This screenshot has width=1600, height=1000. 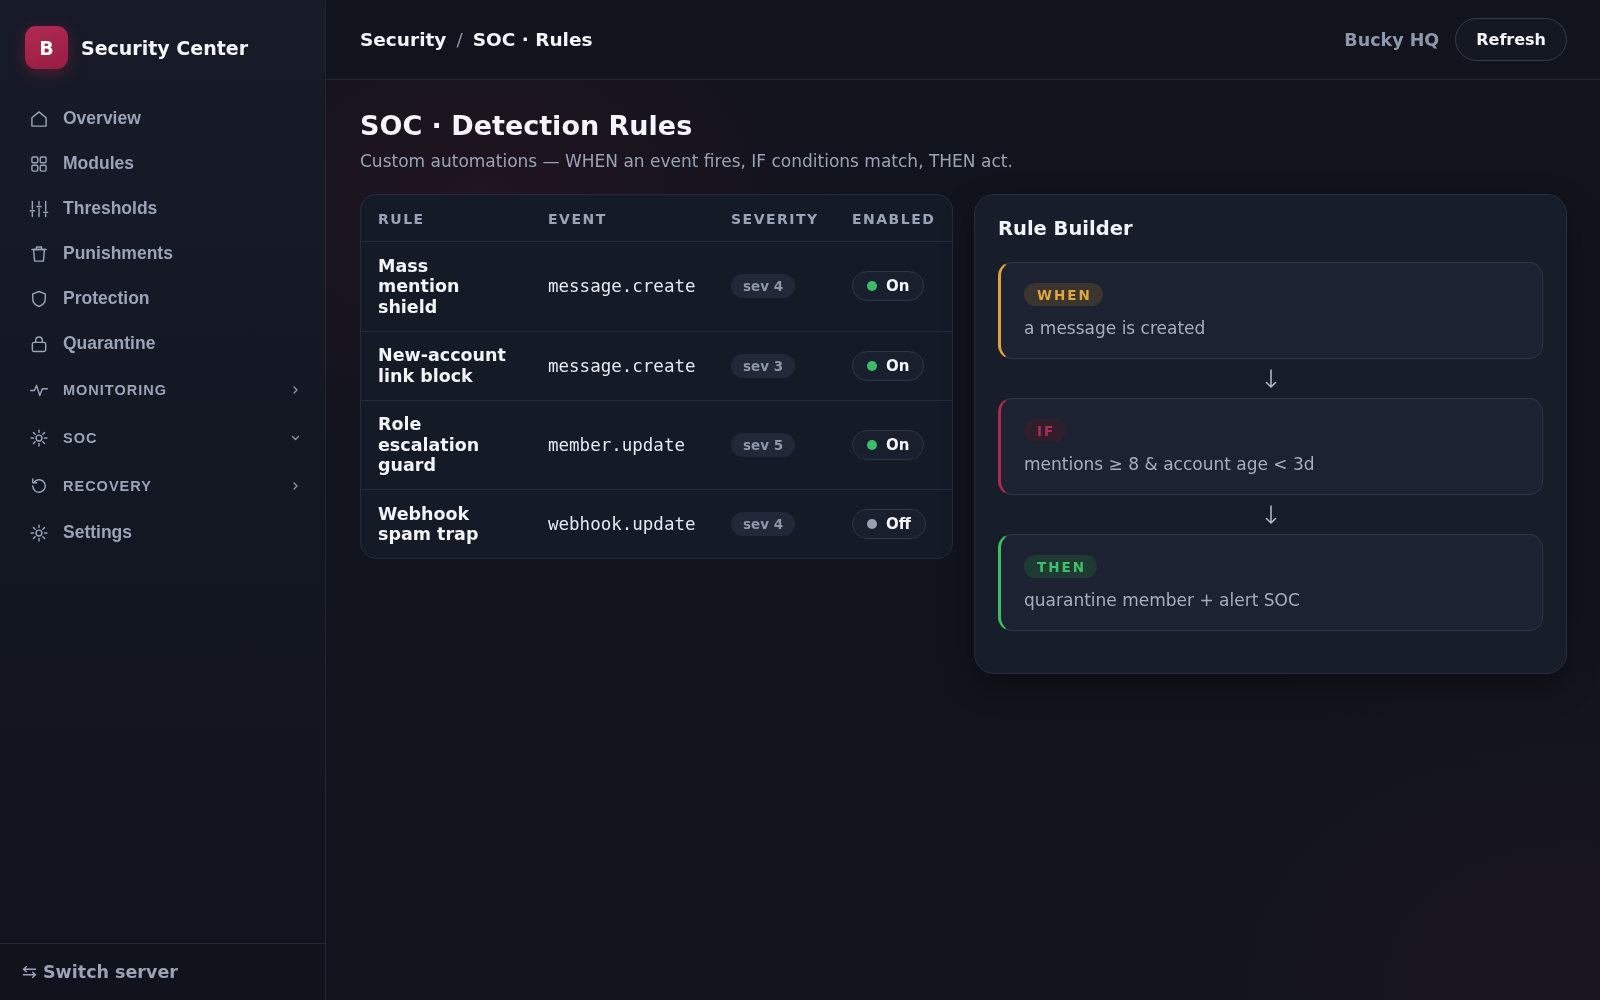 I want to click on panel-title: Rule Builder, so click(x=1066, y=229).